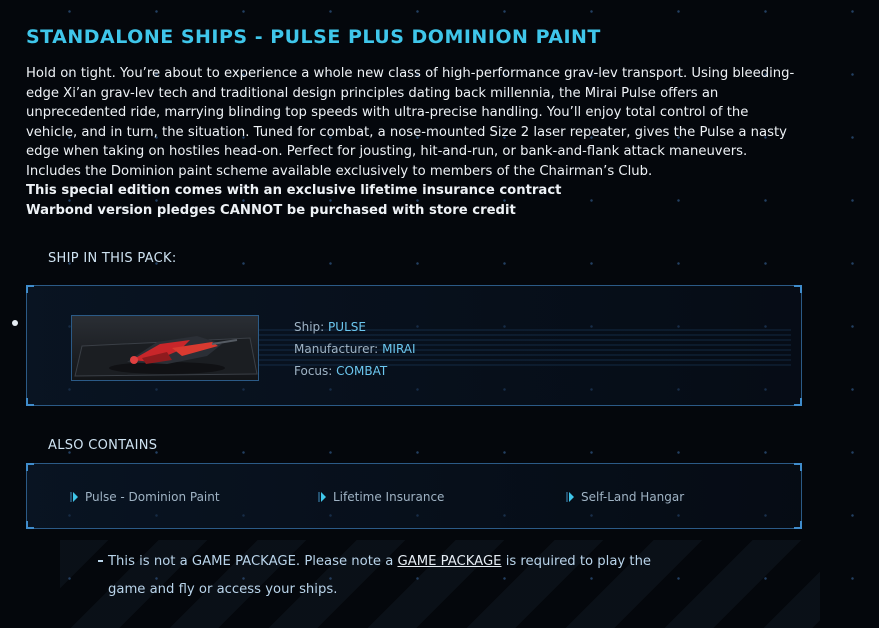  I want to click on manufacturer-label: Manufacturer:, so click(336, 349).